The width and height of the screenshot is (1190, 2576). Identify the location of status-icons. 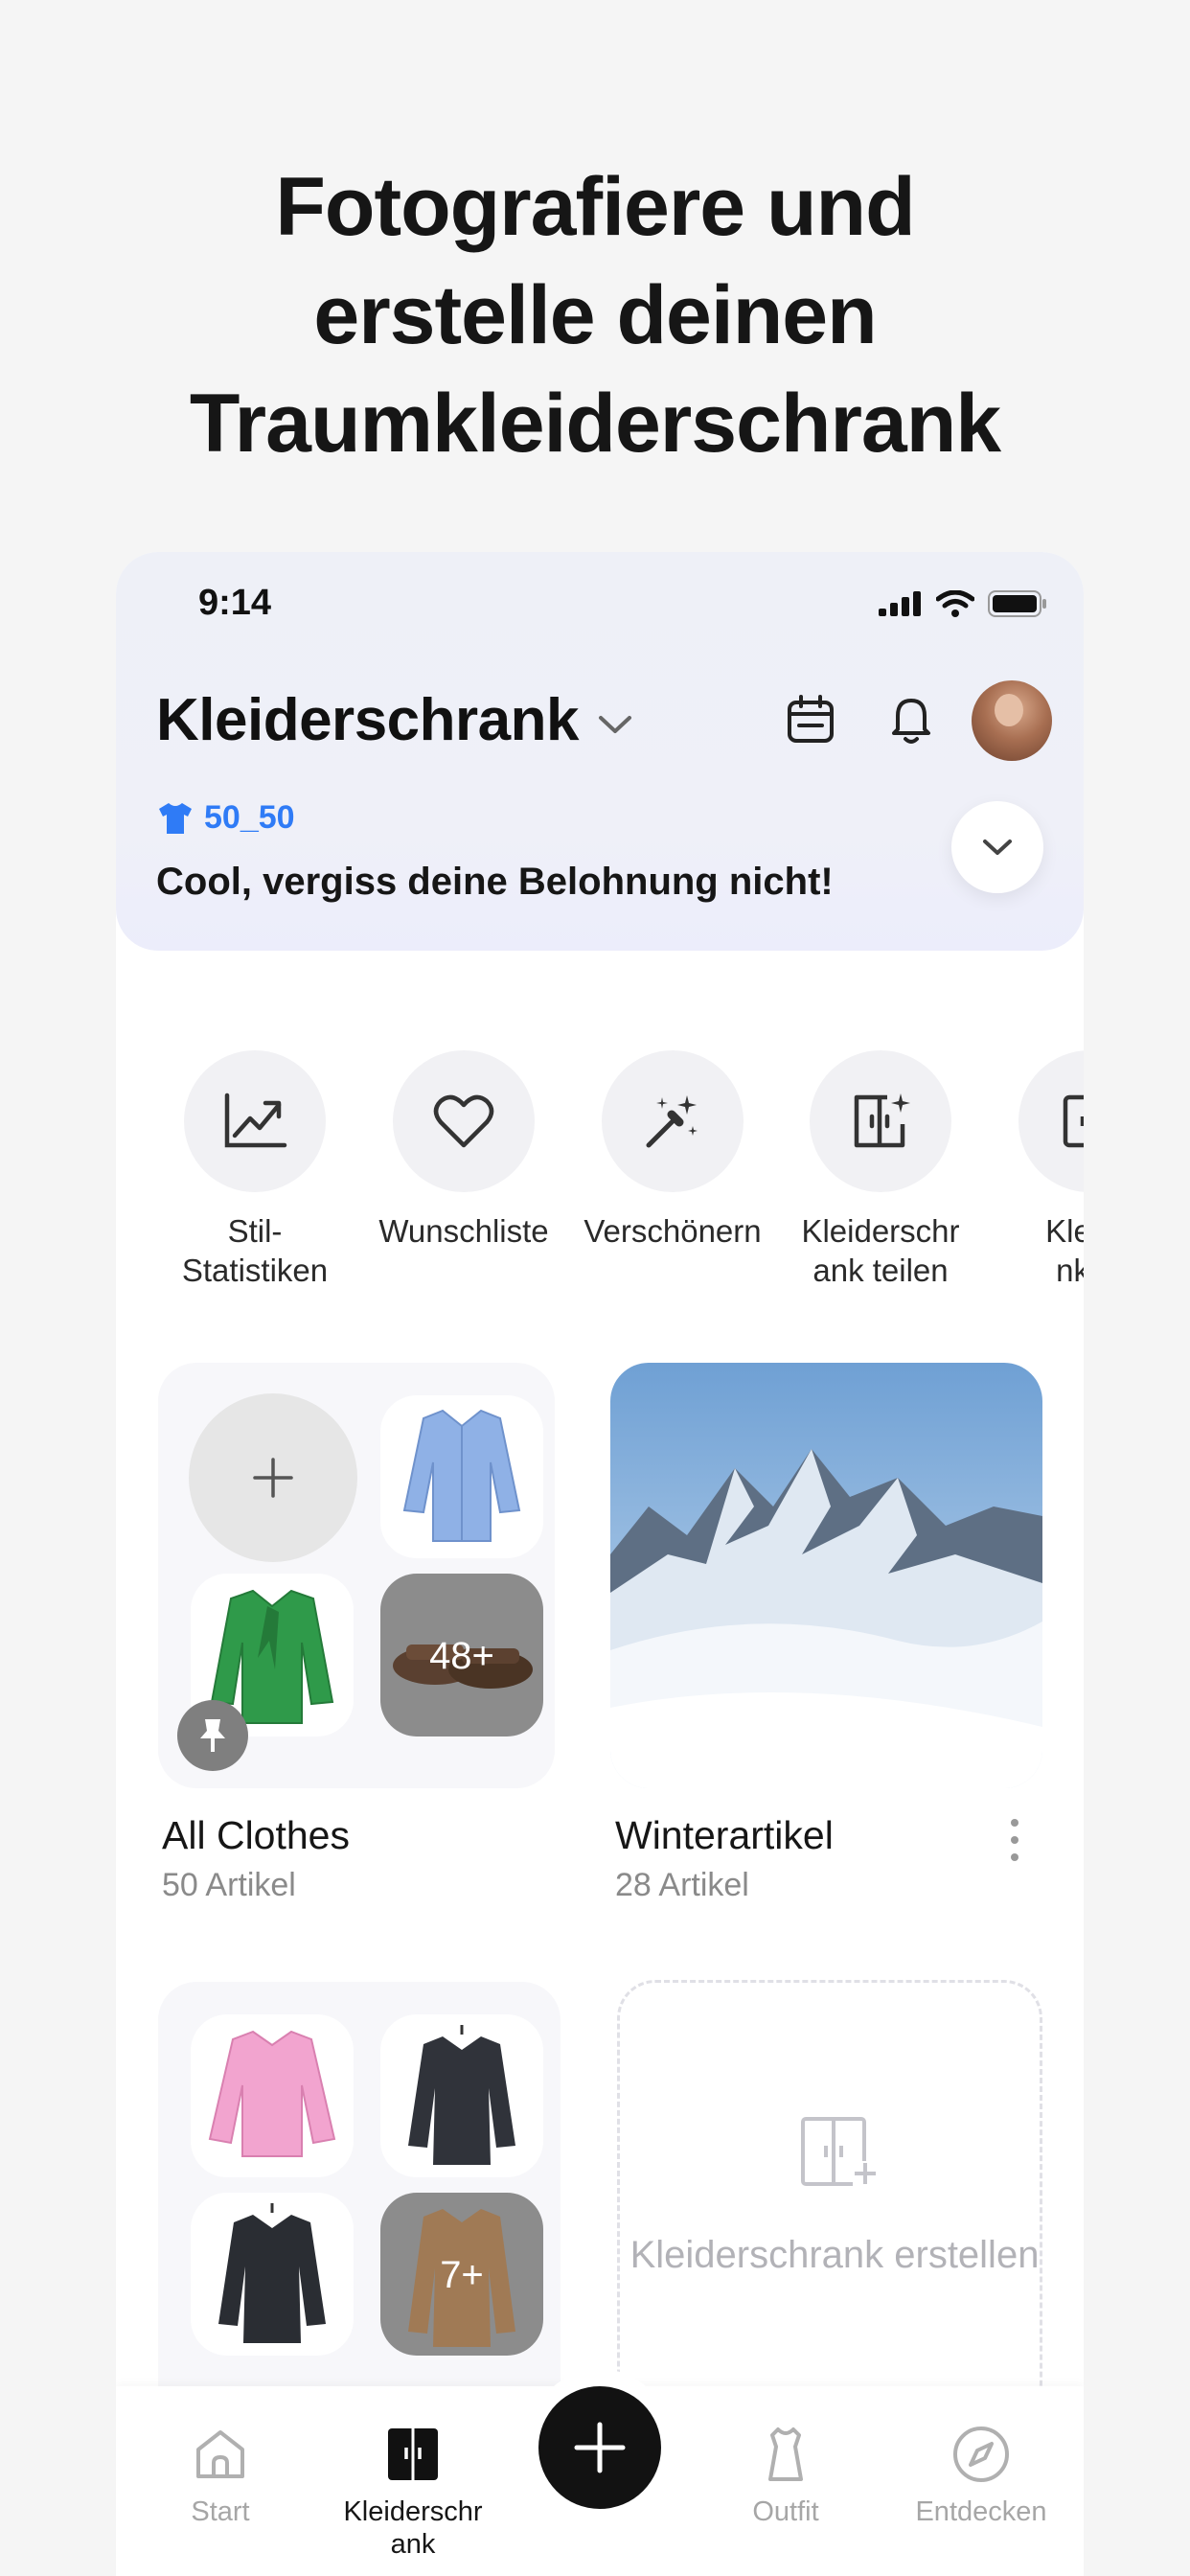
(963, 603).